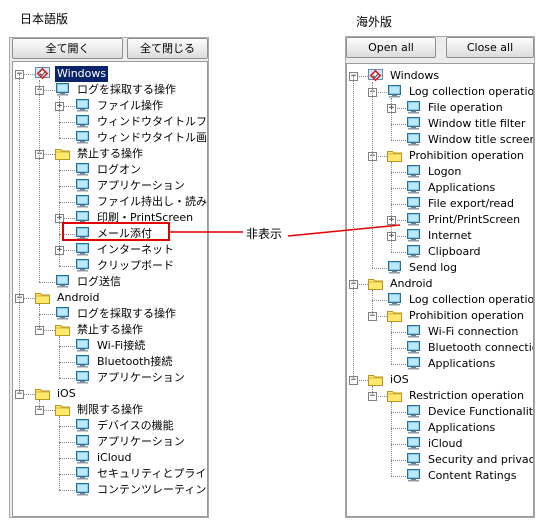  Describe the element at coordinates (126, 89) in the screenshot. I see `ja-tree-item-label: ログを採取する操作` at that location.